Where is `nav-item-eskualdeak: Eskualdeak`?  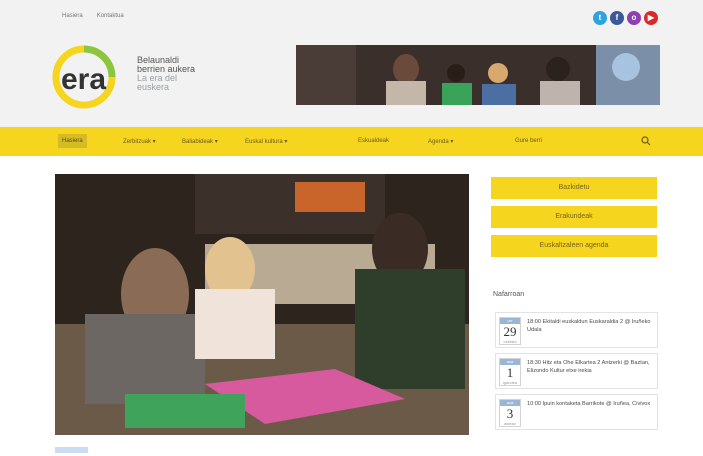 nav-item-eskualdeak: Eskualdeak is located at coordinates (373, 141).